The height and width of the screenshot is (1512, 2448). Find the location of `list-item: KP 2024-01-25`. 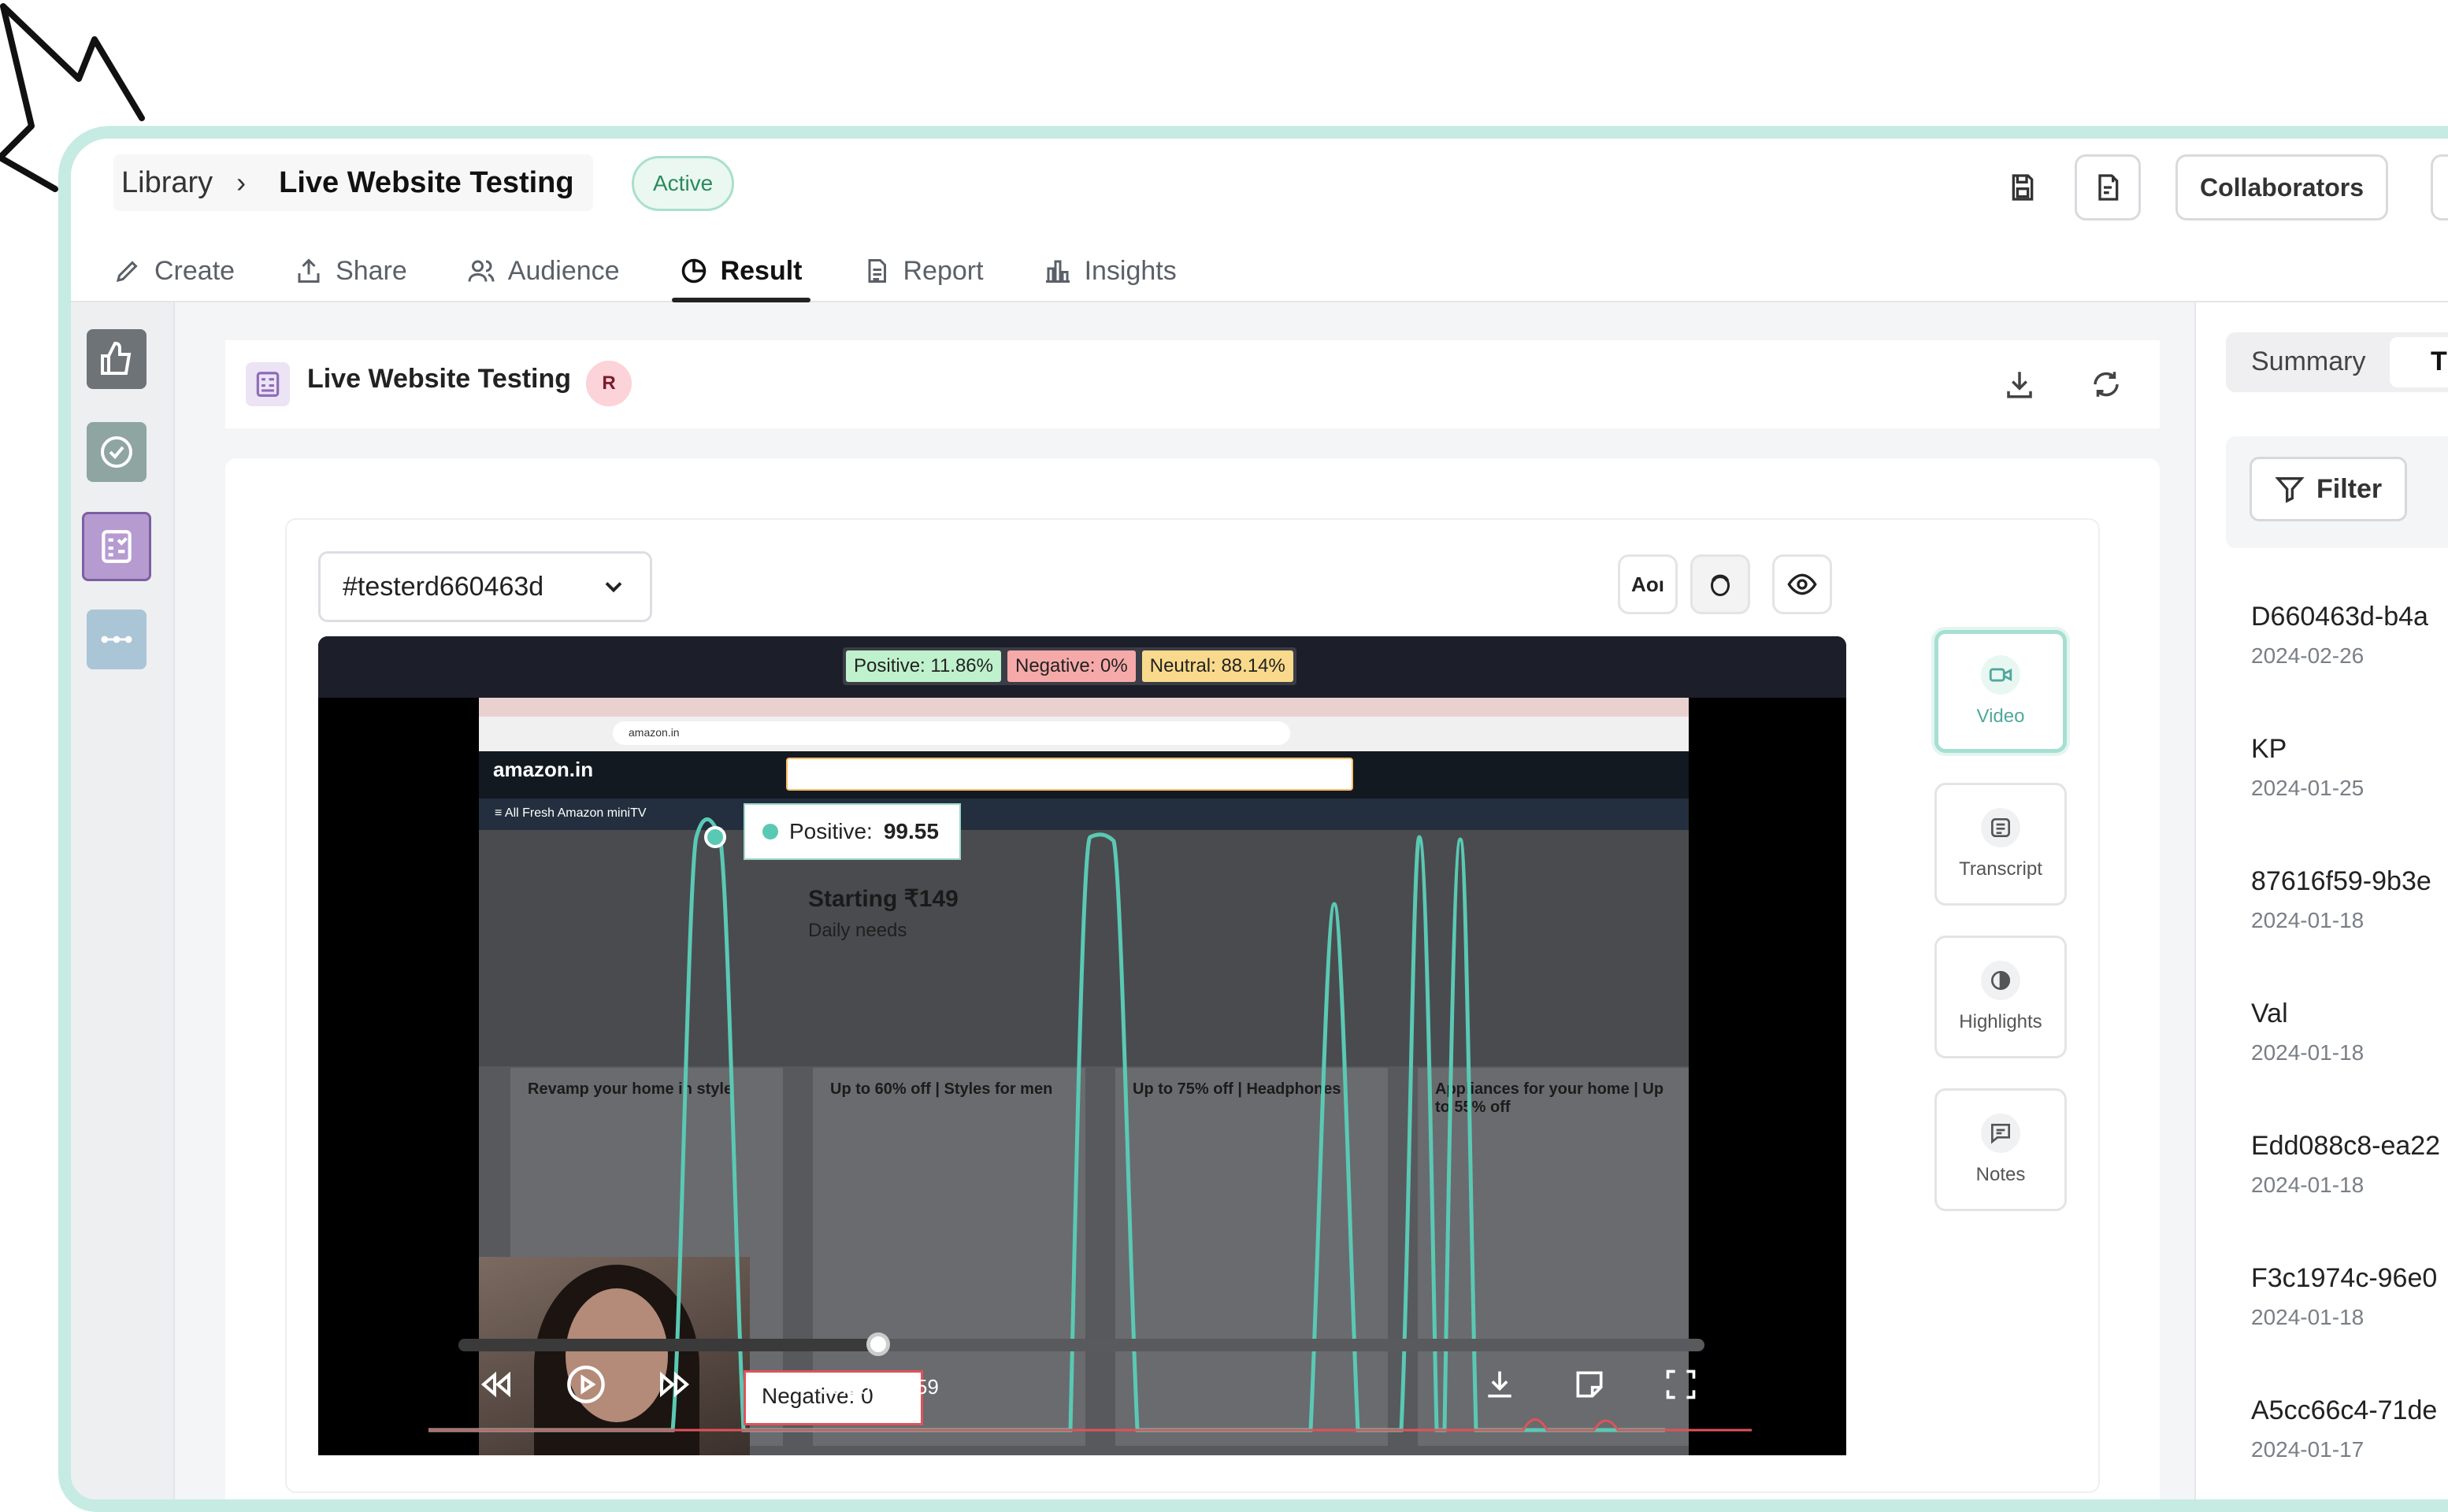

list-item: KP 2024-01-25 is located at coordinates (2345, 800).